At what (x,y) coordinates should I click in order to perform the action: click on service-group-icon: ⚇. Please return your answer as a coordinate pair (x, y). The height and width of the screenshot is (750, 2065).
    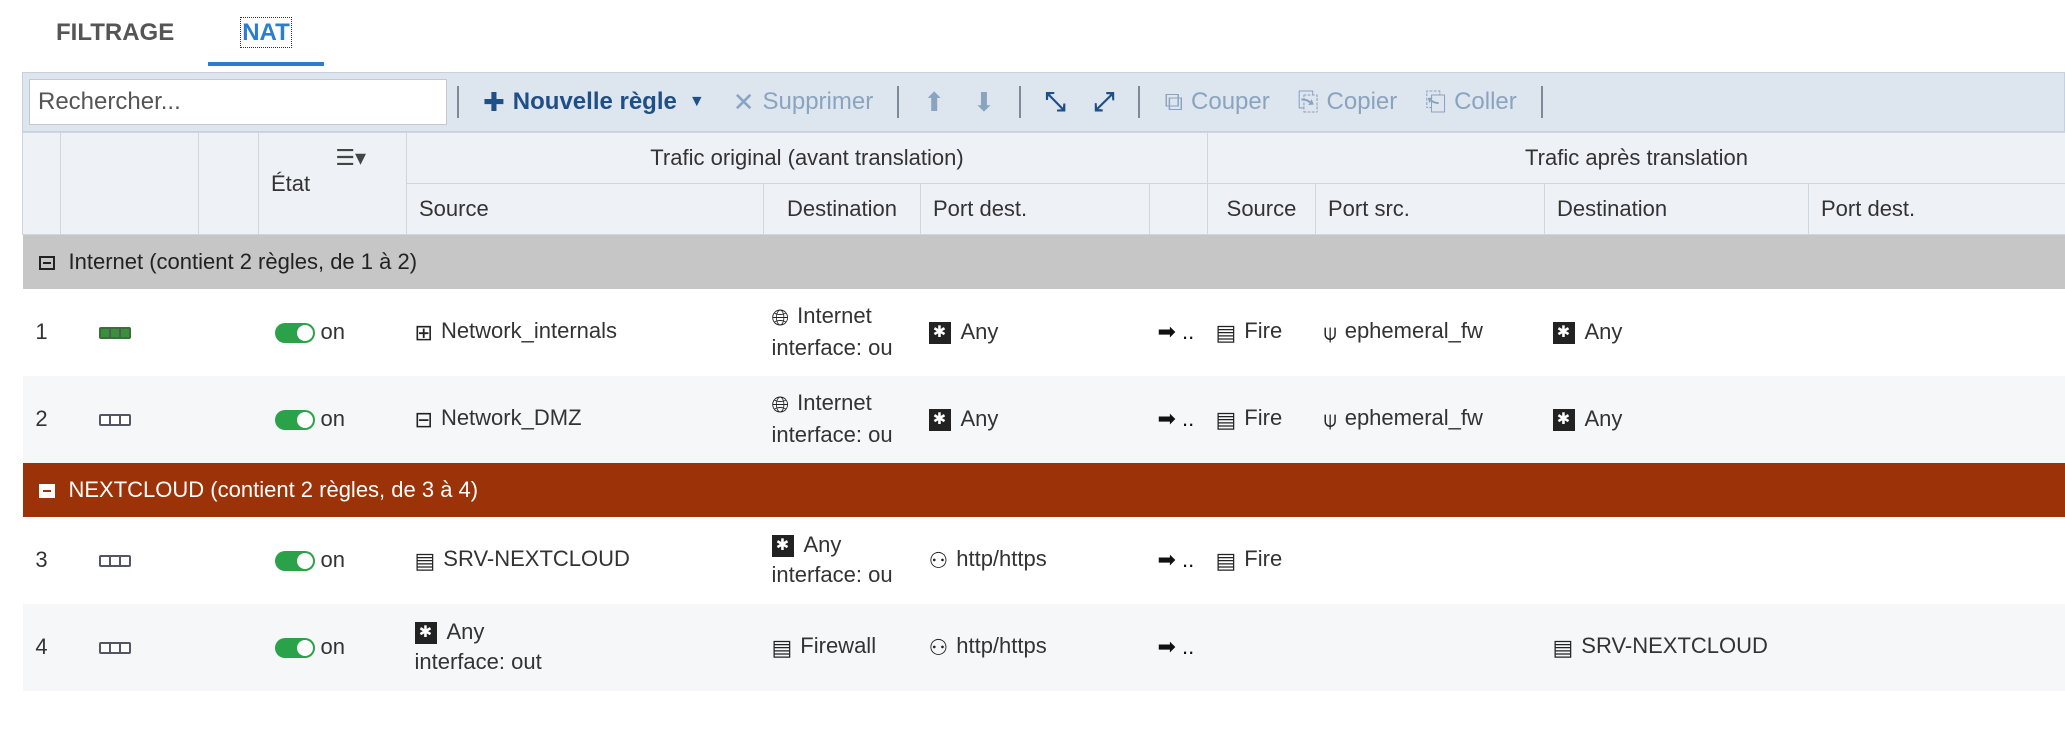
    Looking at the image, I should click on (938, 647).